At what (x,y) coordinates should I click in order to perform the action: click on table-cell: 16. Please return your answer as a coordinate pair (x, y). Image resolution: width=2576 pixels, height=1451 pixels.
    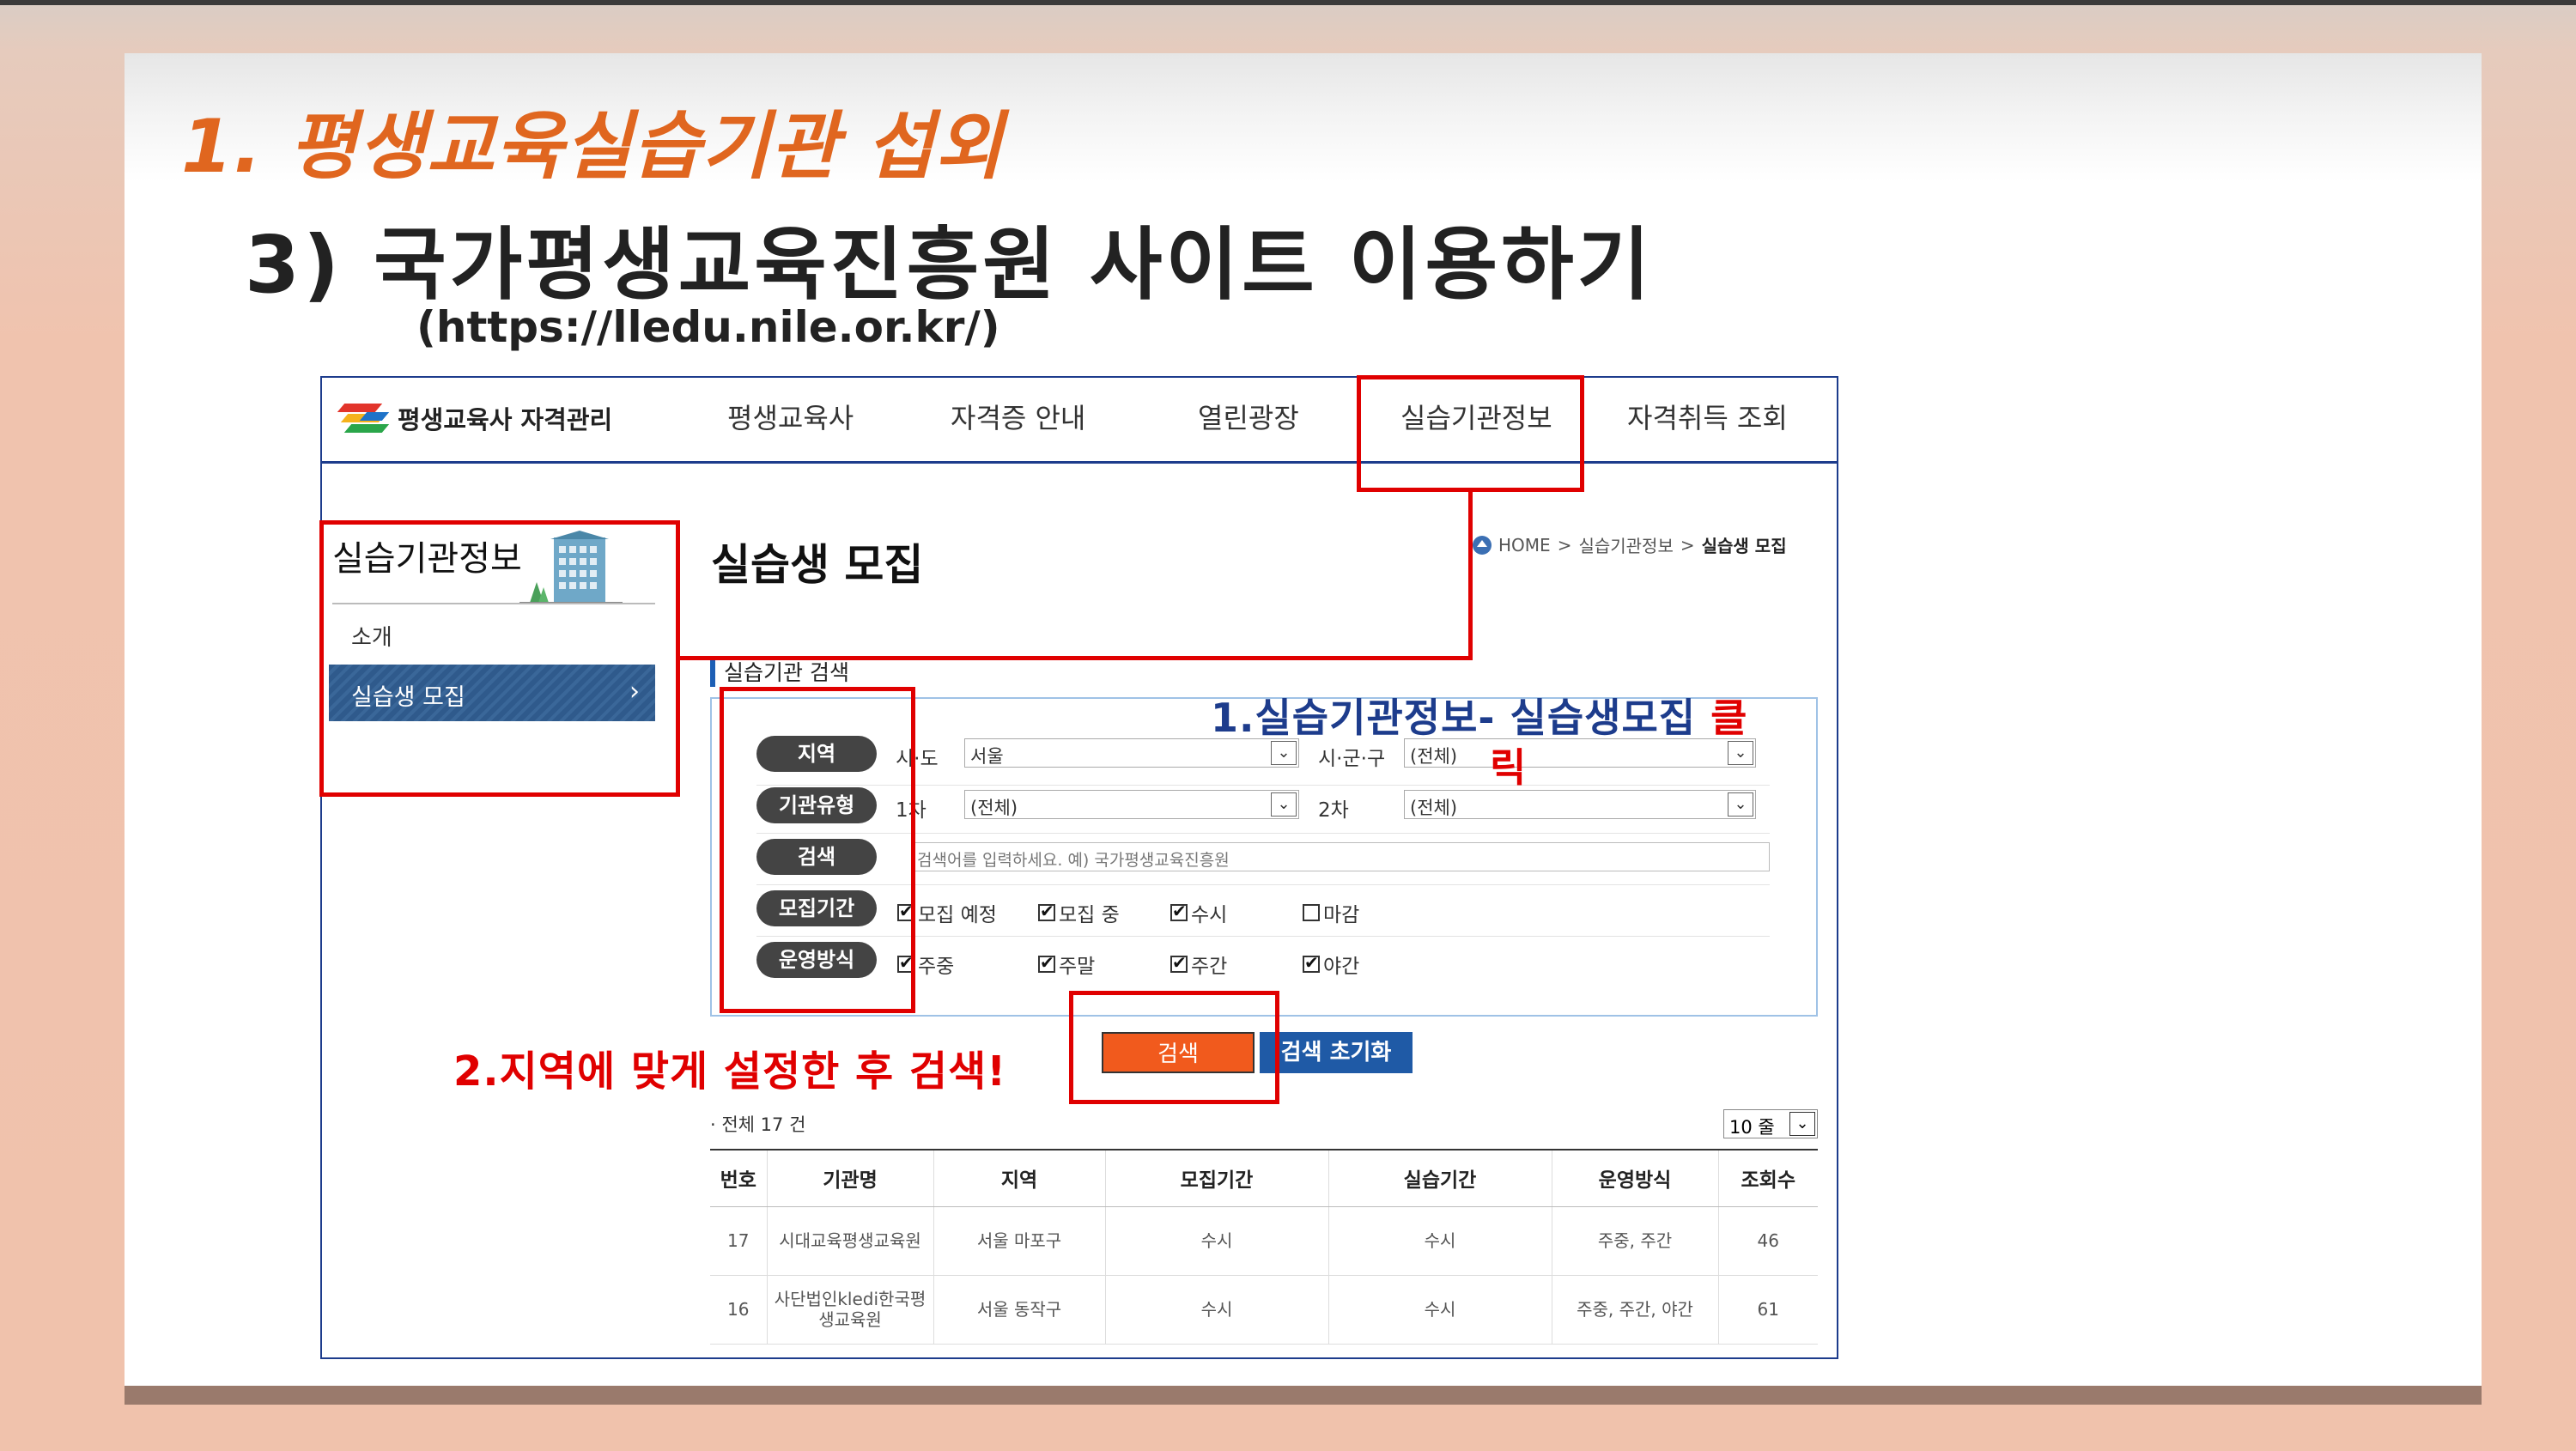
    Looking at the image, I should click on (738, 1310).